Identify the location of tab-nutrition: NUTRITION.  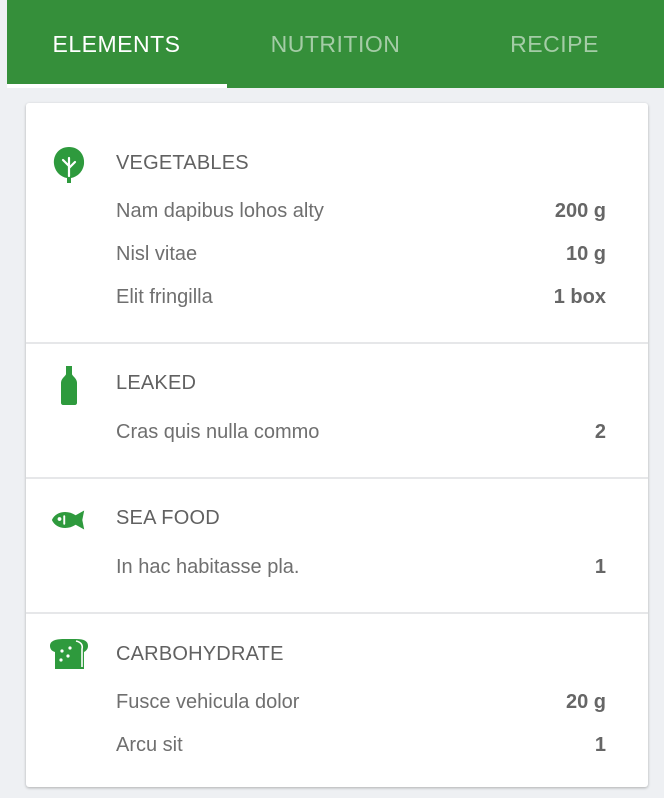
(335, 44).